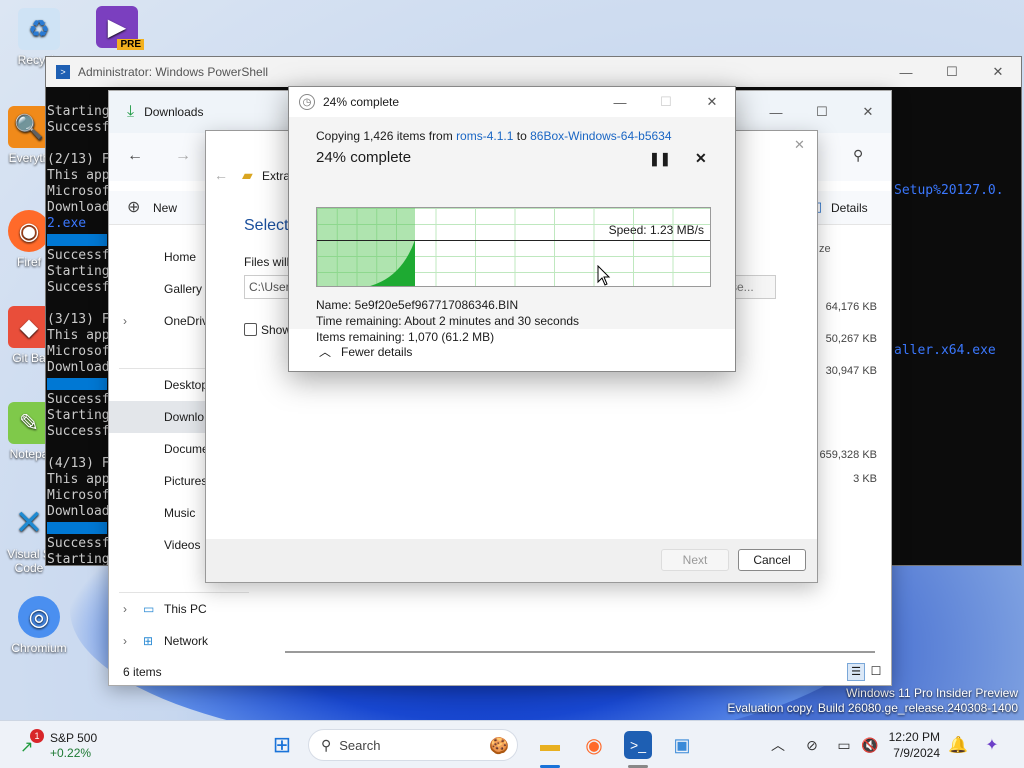 The width and height of the screenshot is (1024, 768). Describe the element at coordinates (865, 479) in the screenshot. I see `file-size: 3 KB` at that location.